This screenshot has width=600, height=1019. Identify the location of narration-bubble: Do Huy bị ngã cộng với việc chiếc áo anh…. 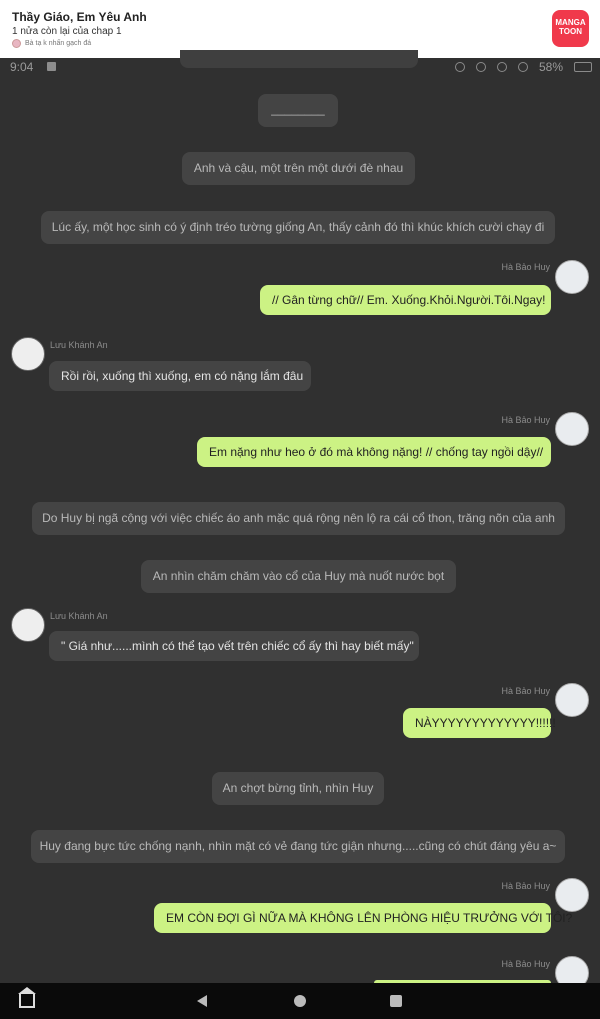
(298, 518).